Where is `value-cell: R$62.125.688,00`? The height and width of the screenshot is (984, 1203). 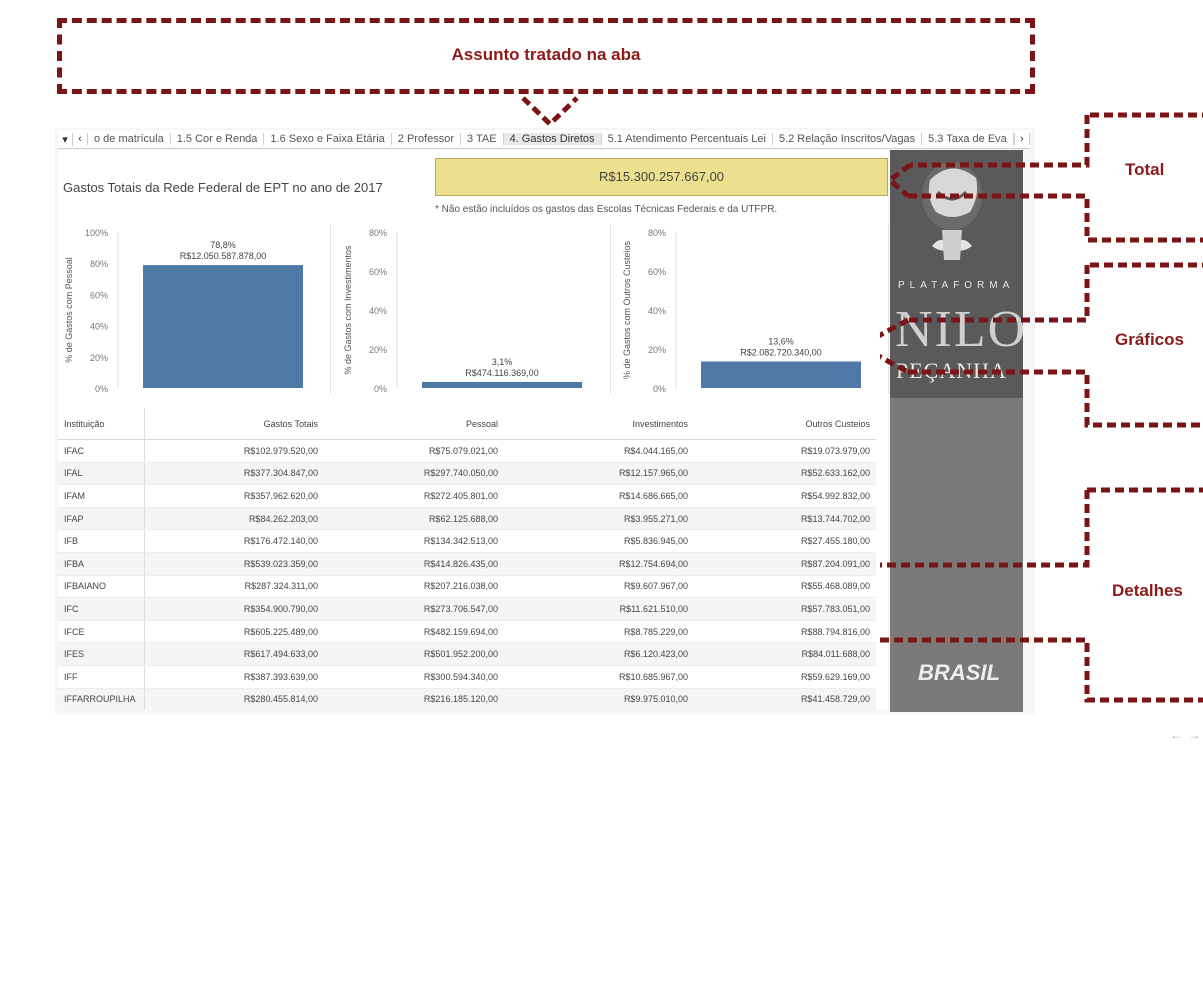
value-cell: R$62.125.688,00 is located at coordinates (414, 519).